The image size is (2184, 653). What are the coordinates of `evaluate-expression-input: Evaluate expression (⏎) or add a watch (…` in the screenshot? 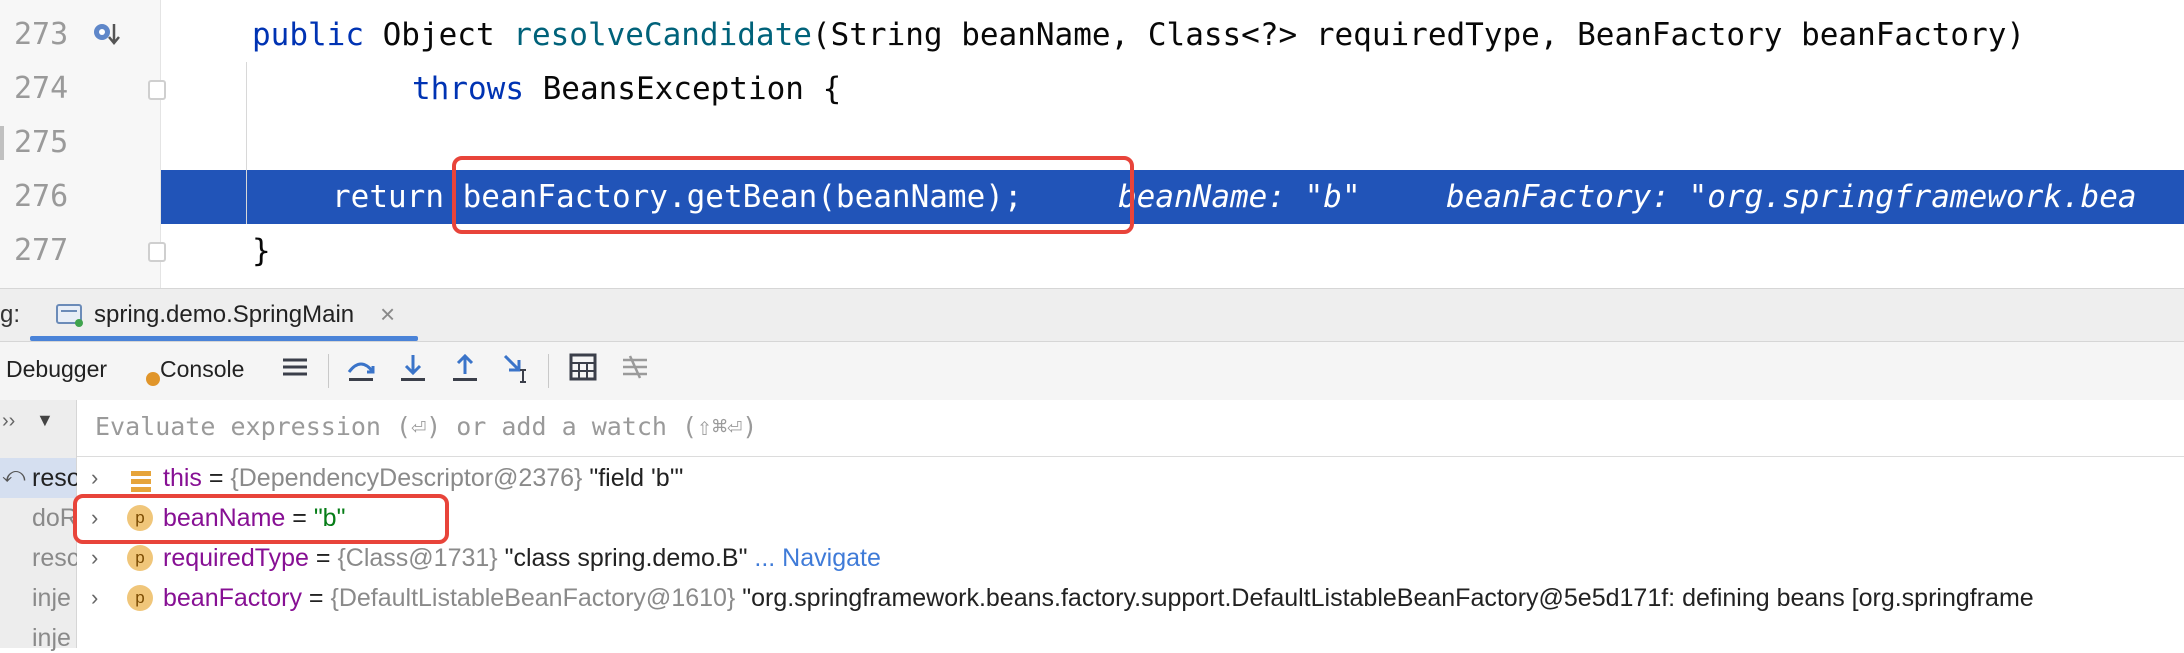 It's located at (426, 426).